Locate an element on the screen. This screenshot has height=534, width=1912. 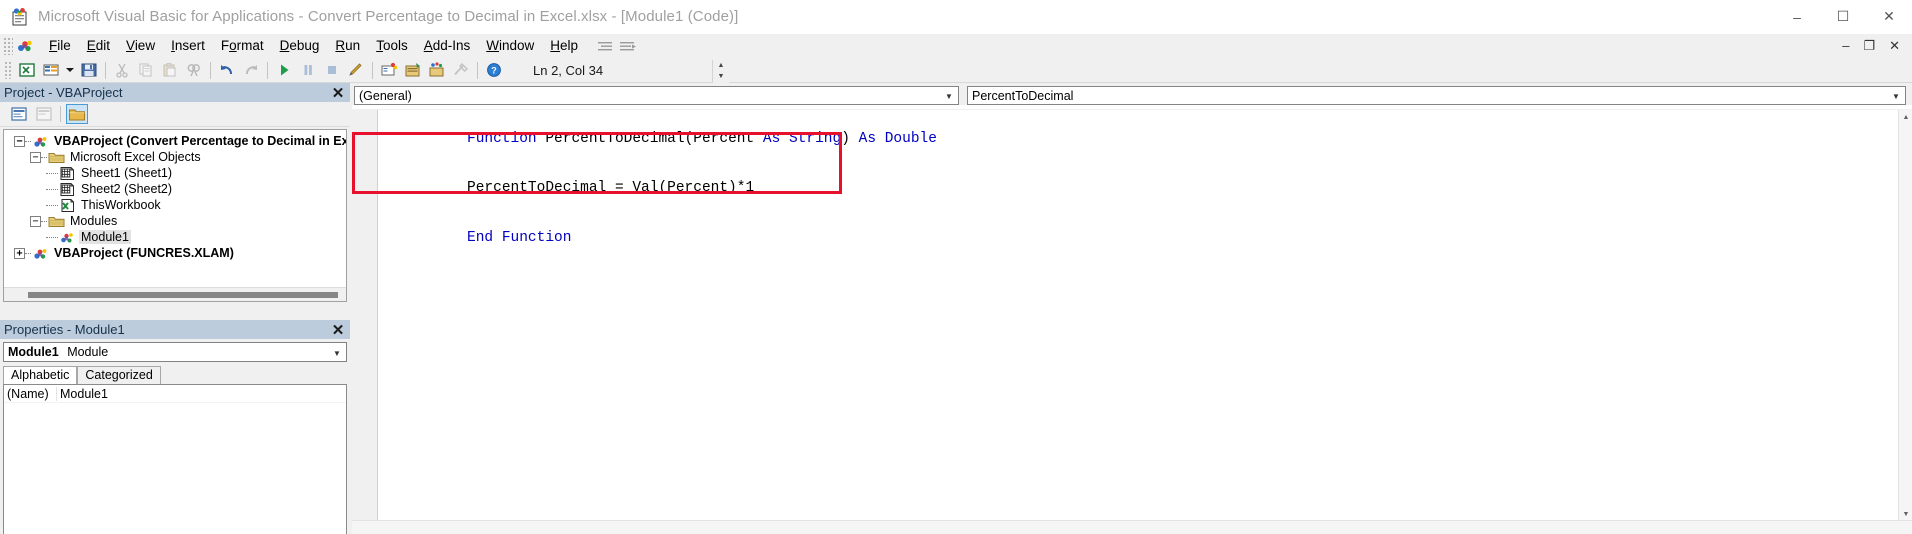
window-maximize-button: ☐ is located at coordinates (1843, 17).